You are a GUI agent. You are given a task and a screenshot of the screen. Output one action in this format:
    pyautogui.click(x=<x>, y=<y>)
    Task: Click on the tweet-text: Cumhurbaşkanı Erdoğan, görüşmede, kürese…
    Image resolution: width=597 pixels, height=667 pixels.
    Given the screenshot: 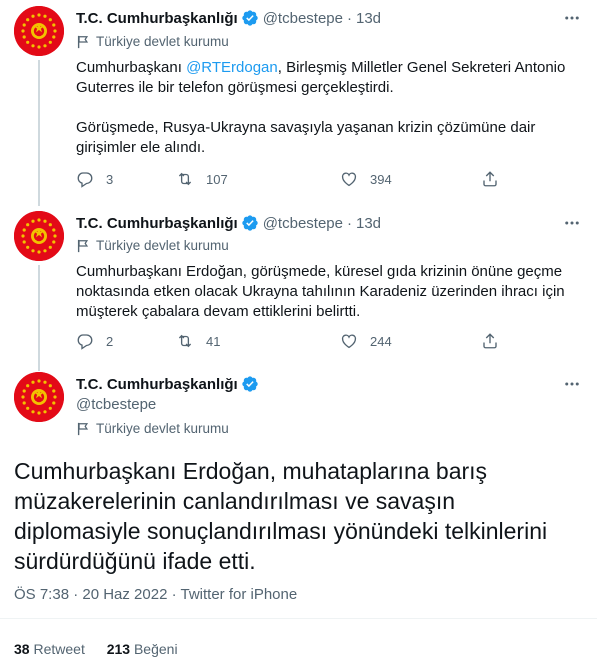 What is the action you would take?
    pyautogui.click(x=322, y=291)
    